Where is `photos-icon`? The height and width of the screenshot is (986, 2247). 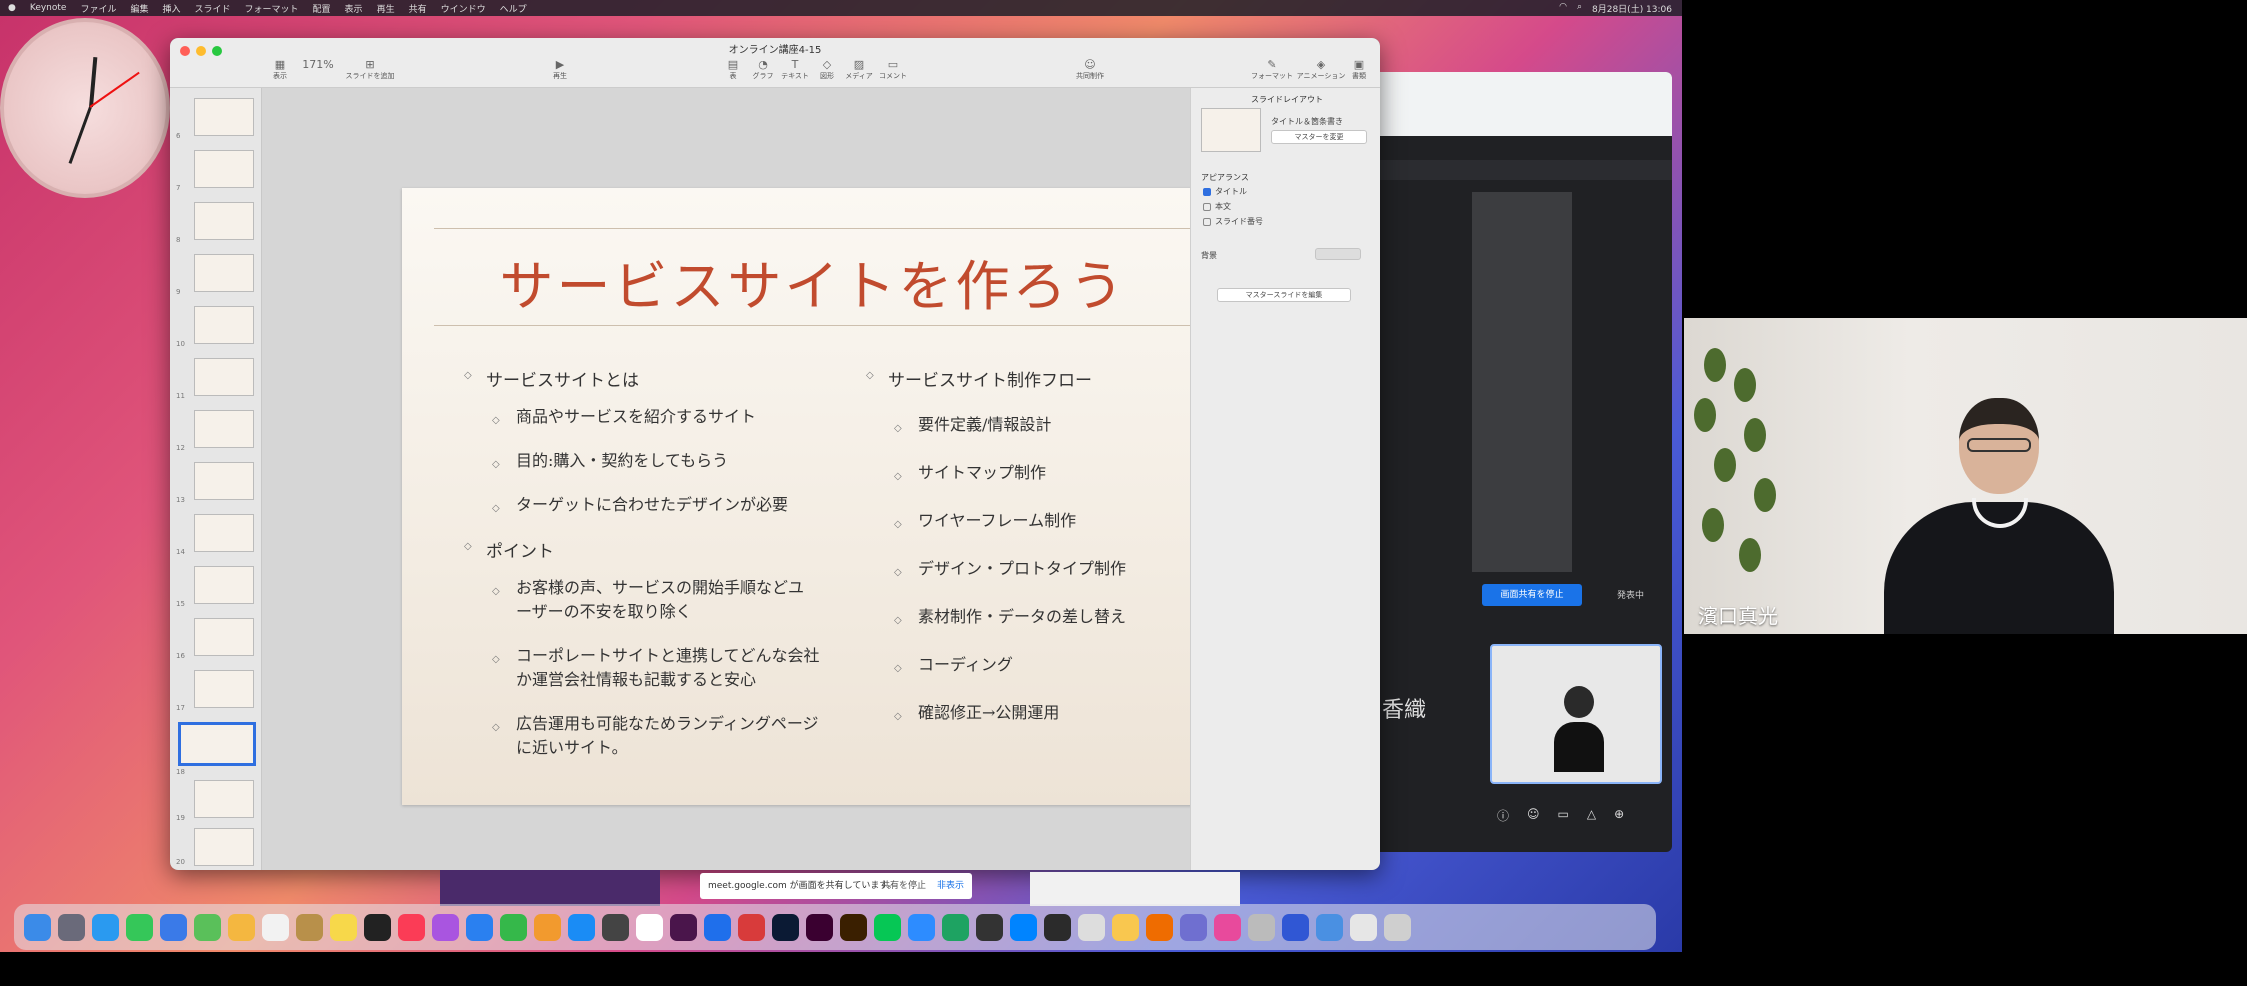
photos-icon is located at coordinates (241, 927).